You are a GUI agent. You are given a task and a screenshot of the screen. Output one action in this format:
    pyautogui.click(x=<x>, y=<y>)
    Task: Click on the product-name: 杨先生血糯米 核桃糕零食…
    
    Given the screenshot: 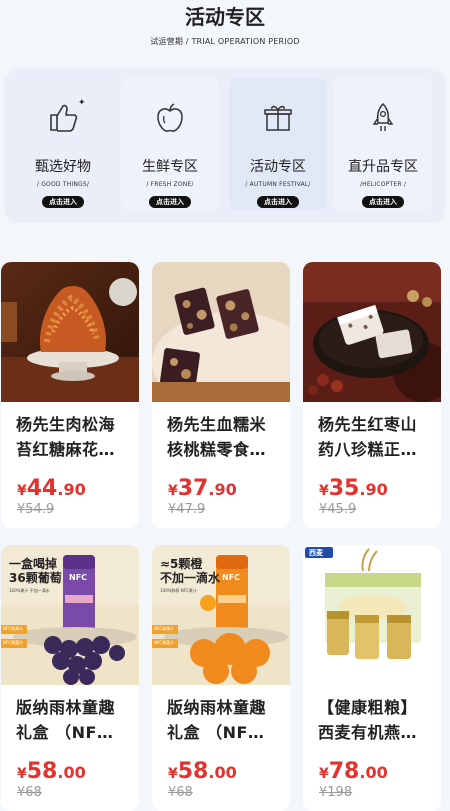 What is the action you would take?
    pyautogui.click(x=217, y=437)
    